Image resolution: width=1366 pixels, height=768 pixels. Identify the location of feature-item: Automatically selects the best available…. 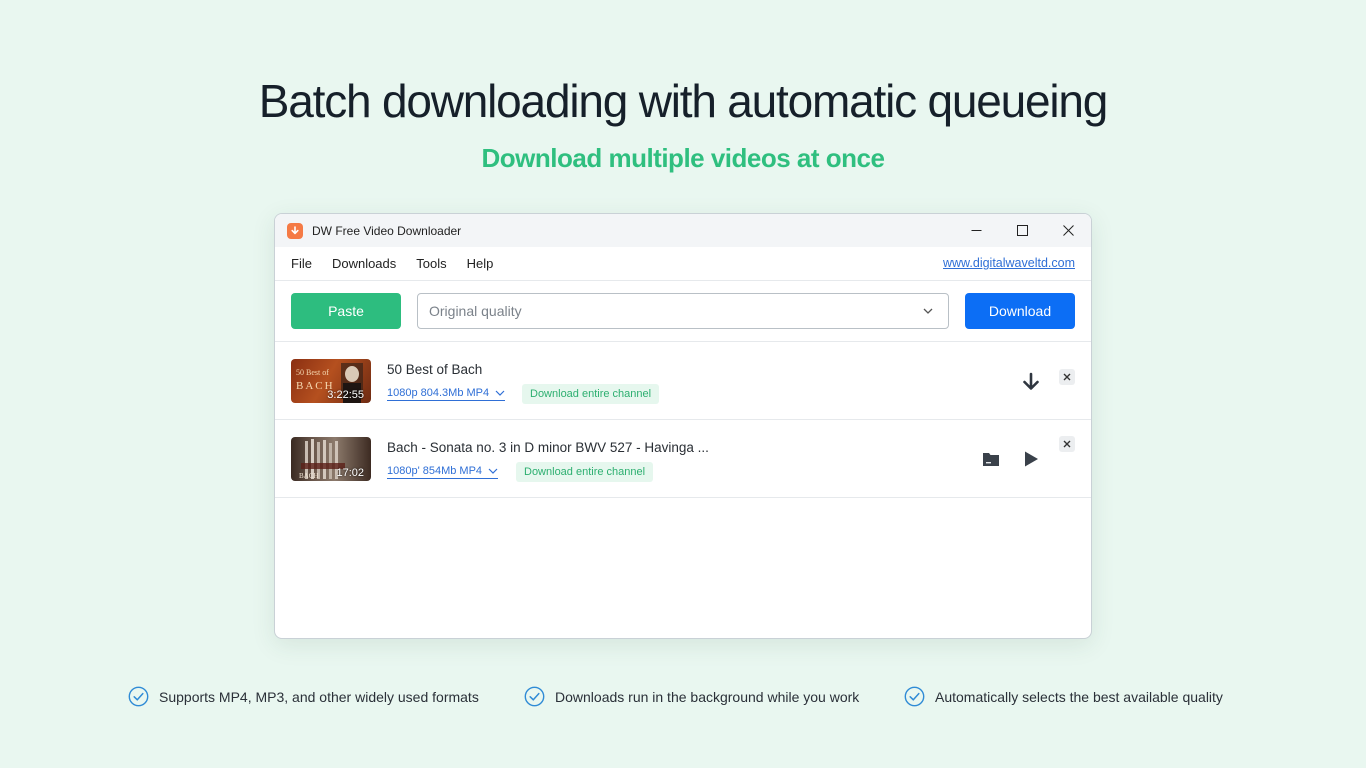
(1063, 696).